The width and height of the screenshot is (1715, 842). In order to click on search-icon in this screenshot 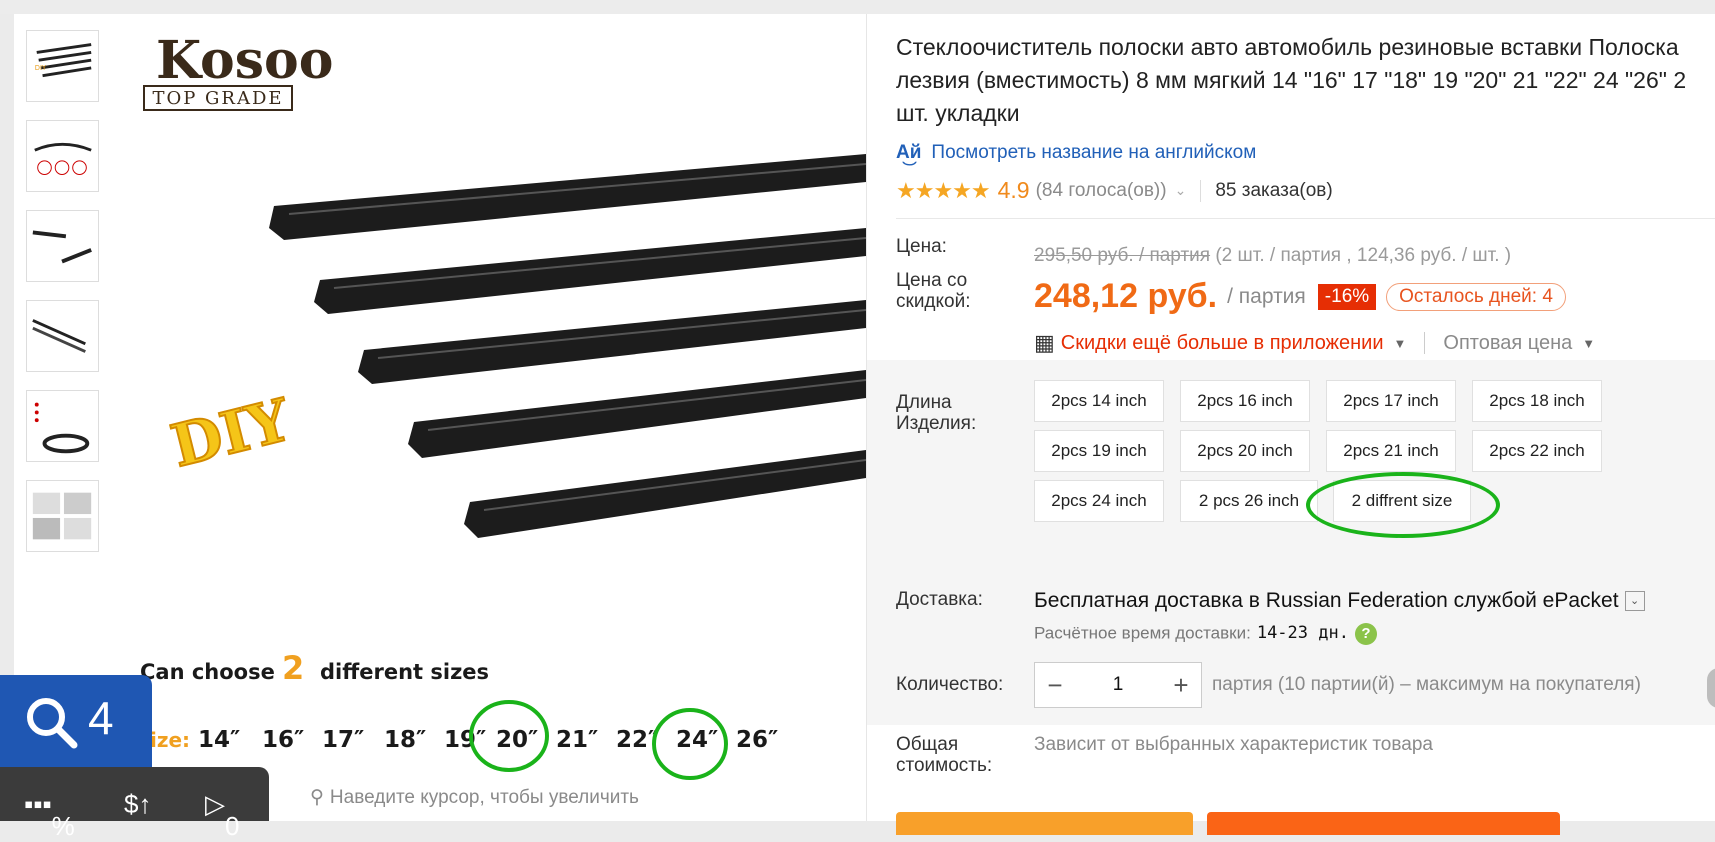, I will do `click(52, 723)`.